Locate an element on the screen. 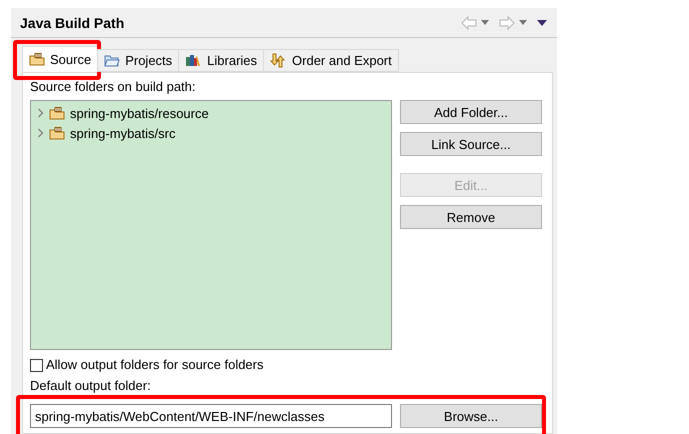  panel-title: Java Build Path is located at coordinates (72, 22).